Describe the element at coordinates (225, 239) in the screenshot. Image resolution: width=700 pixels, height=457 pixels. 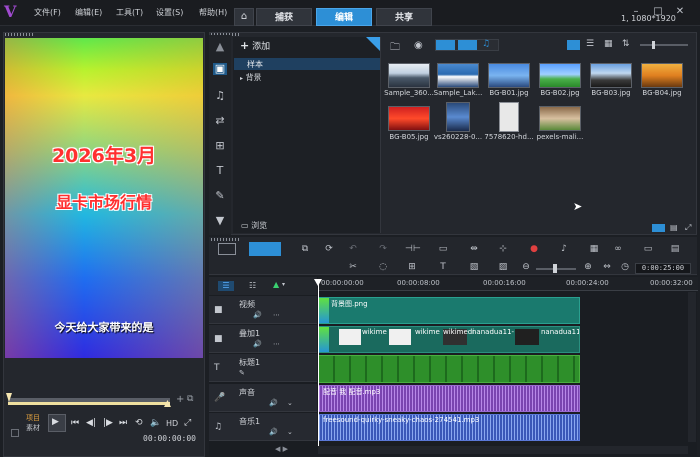
I see `timeline-grip` at that location.